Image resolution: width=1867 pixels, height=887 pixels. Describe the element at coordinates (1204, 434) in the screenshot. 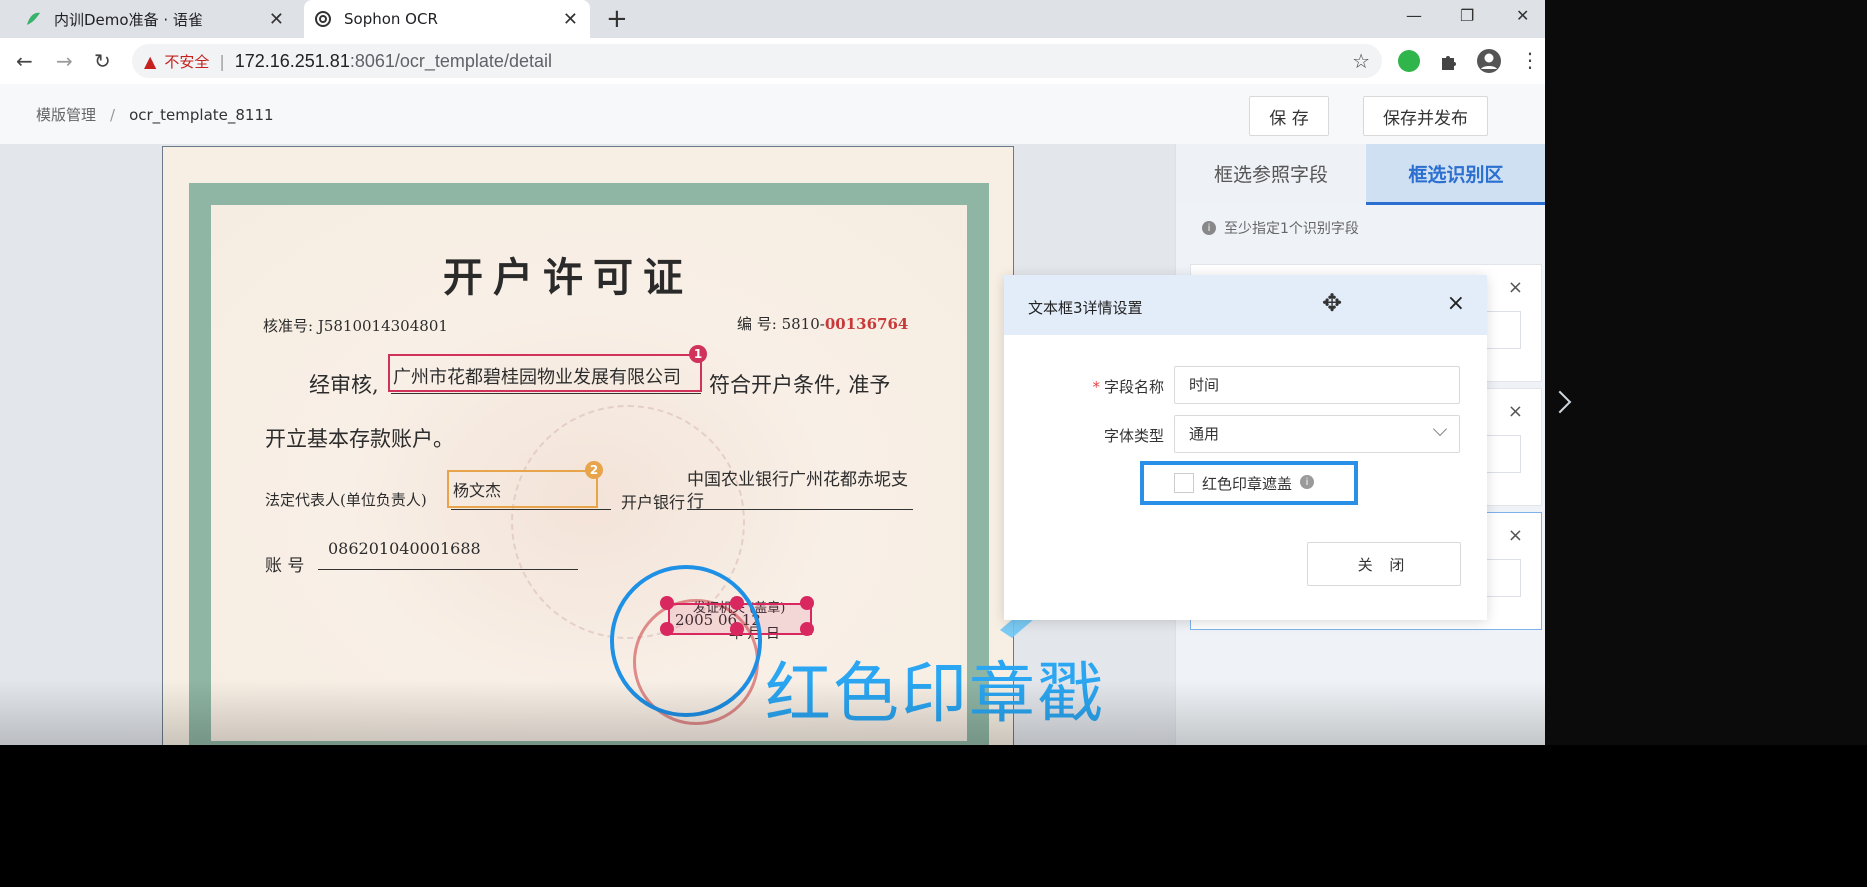

I see `font-type-value: 通用` at that location.